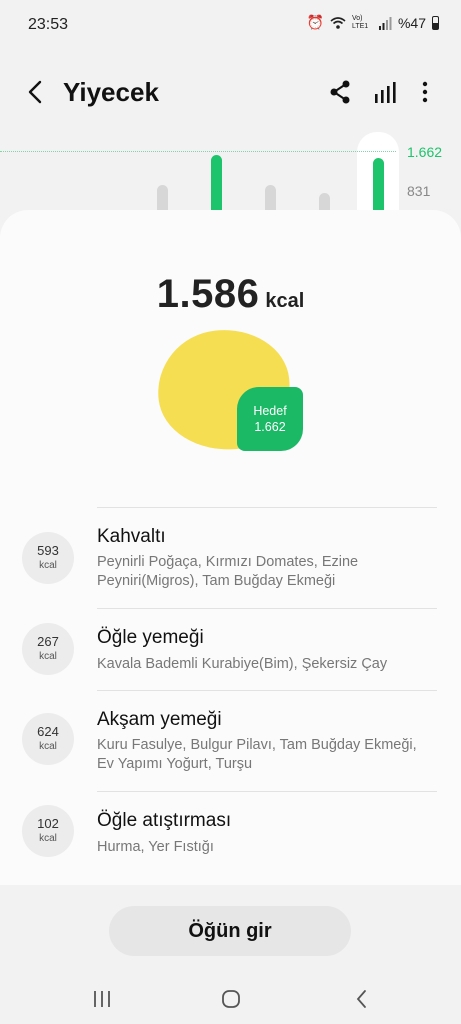 This screenshot has height=1024, width=461. I want to click on home-icon, so click(231, 999).